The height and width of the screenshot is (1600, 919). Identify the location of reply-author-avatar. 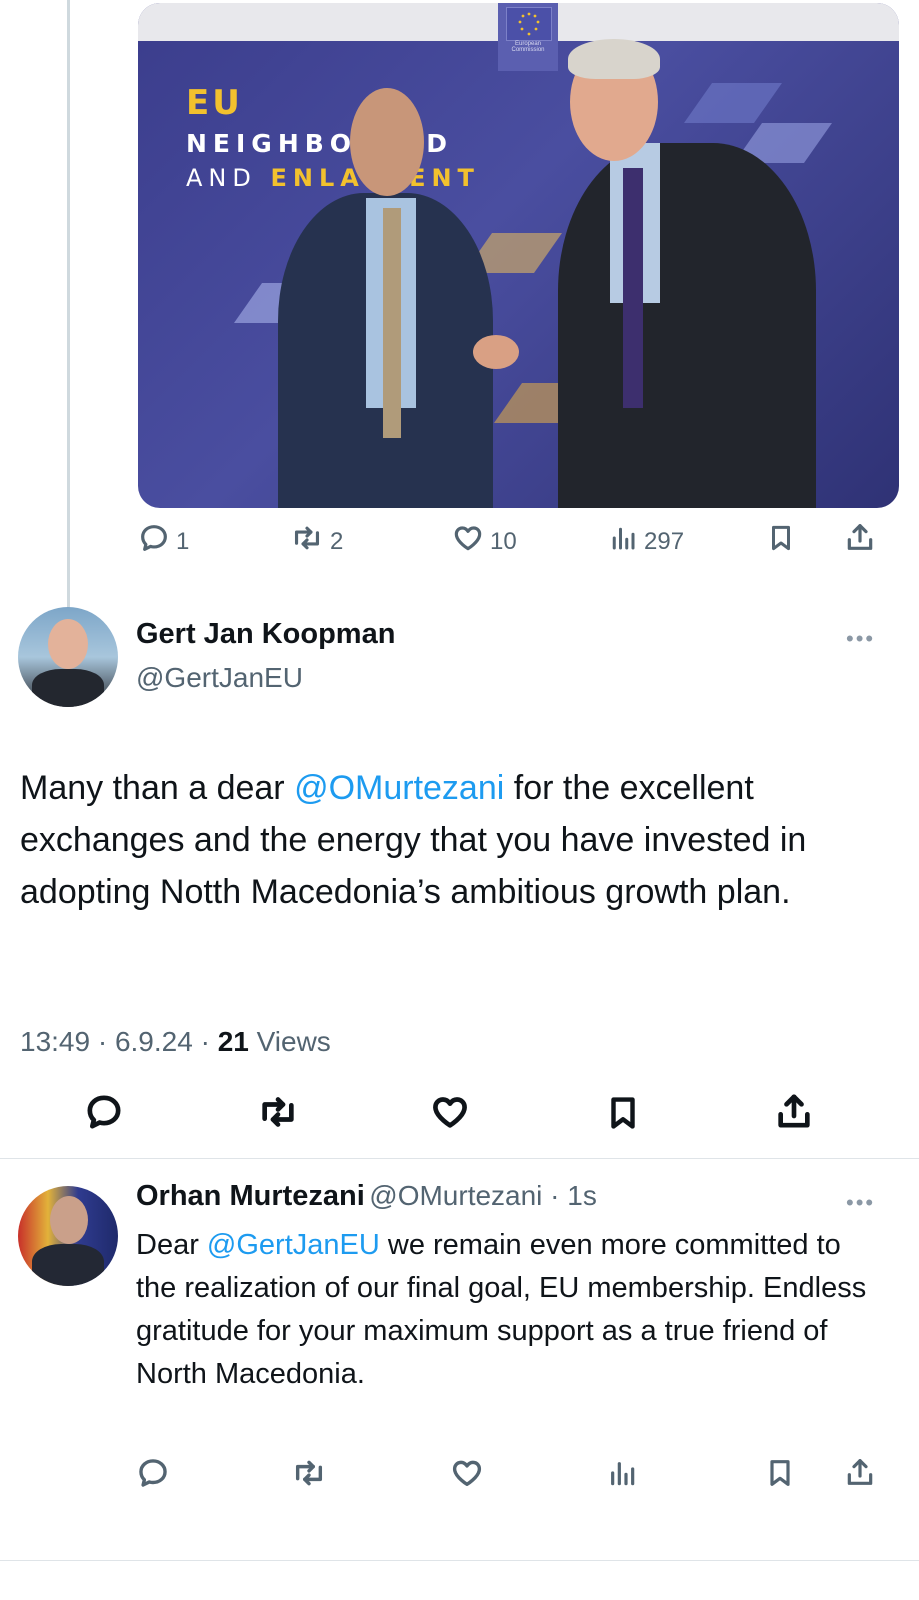
(68, 1236).